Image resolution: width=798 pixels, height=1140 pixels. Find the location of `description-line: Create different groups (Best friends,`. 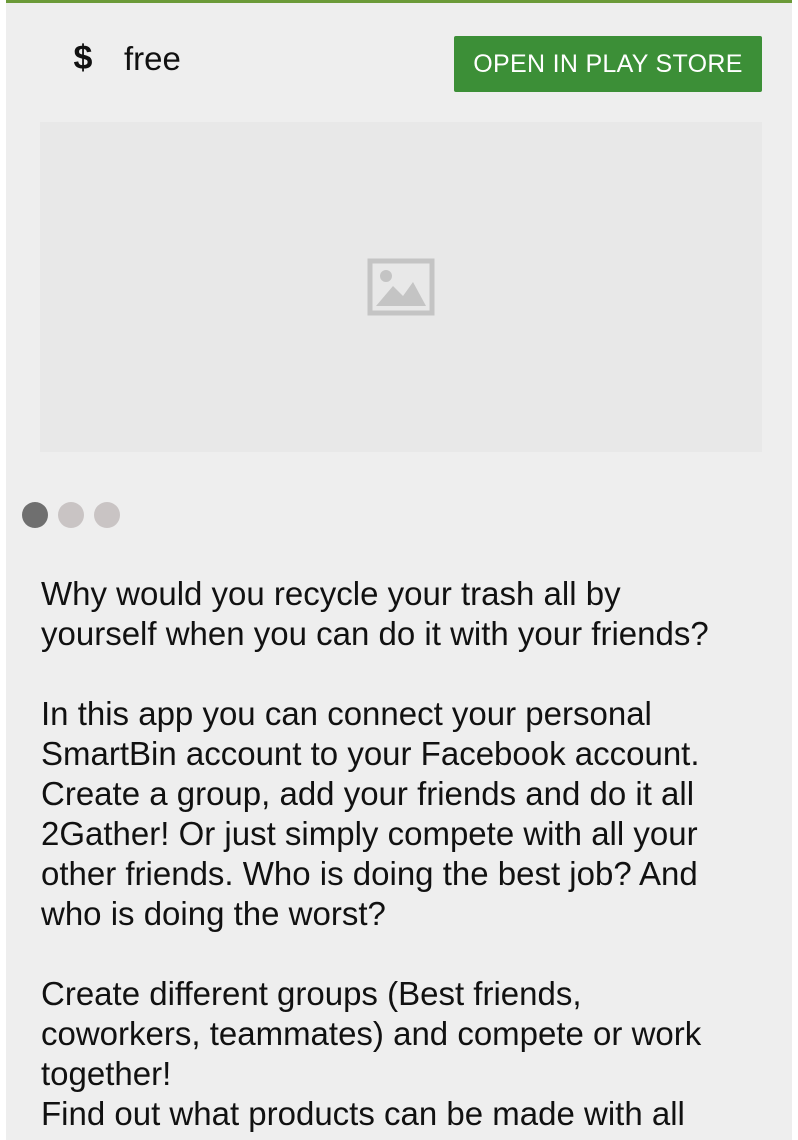

description-line: Create different groups (Best friends, is located at coordinates (311, 993).